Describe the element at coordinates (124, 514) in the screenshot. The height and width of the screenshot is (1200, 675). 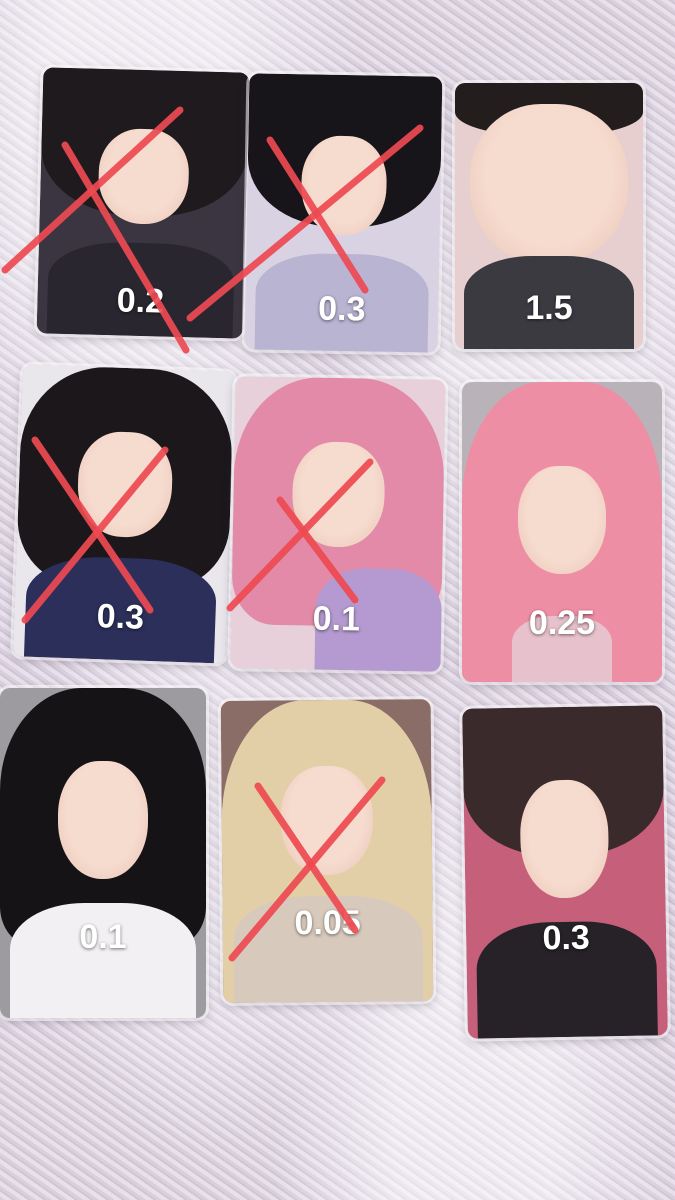
I see `photocard-4: 0.3` at that location.